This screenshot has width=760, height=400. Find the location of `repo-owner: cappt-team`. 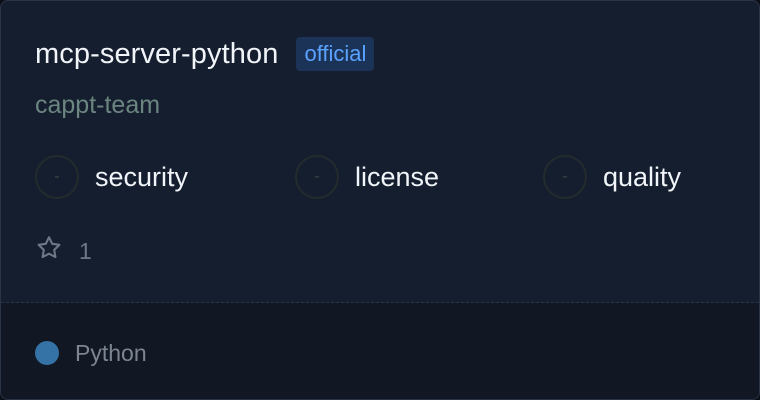

repo-owner: cappt-team is located at coordinates (97, 105).